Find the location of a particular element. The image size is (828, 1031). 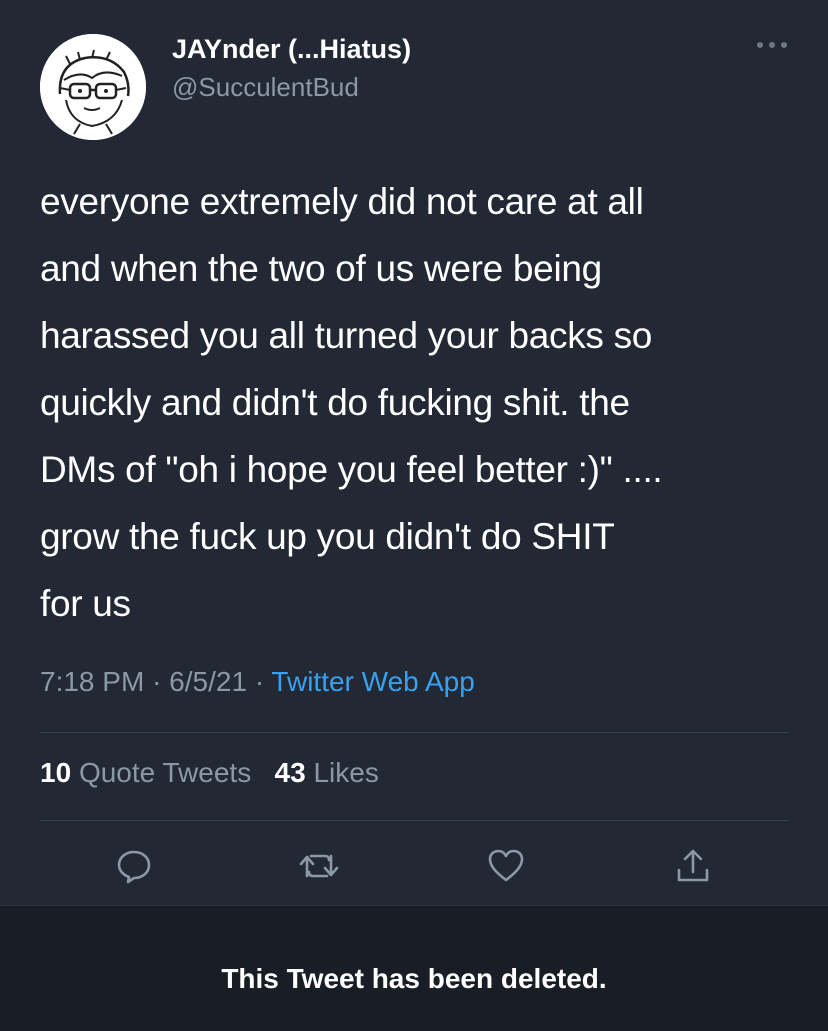

reply-icon is located at coordinates (134, 867).